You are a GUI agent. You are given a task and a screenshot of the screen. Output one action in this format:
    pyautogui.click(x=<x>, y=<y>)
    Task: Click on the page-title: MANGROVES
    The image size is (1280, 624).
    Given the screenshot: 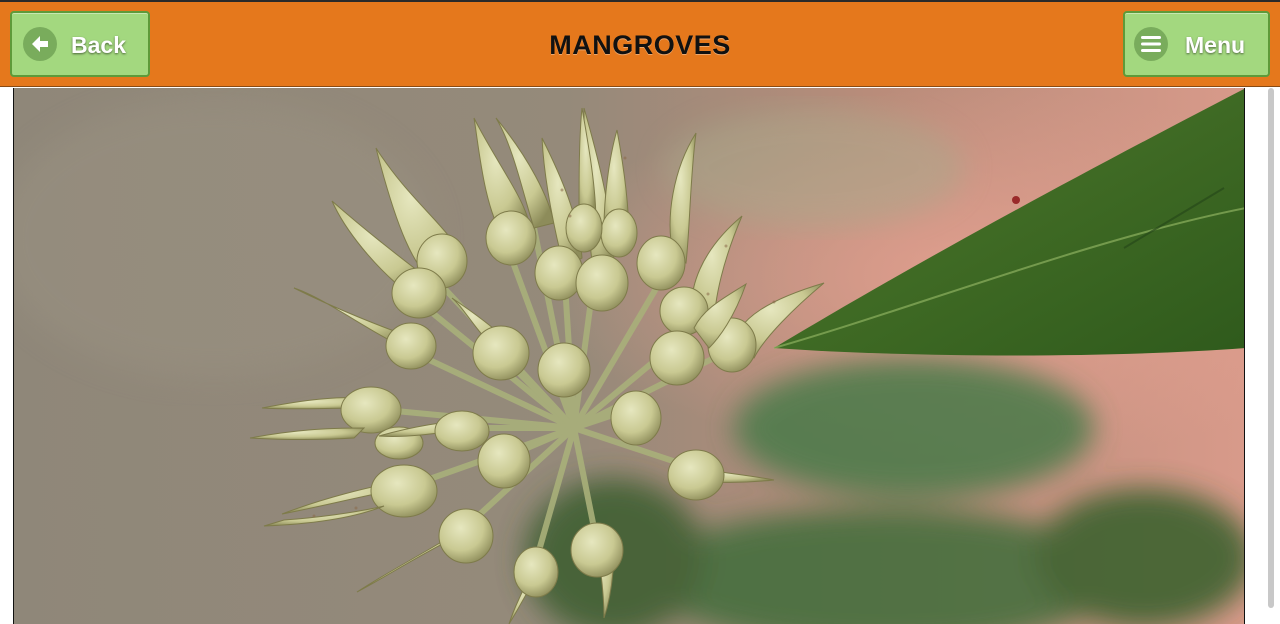 What is the action you would take?
    pyautogui.click(x=640, y=45)
    